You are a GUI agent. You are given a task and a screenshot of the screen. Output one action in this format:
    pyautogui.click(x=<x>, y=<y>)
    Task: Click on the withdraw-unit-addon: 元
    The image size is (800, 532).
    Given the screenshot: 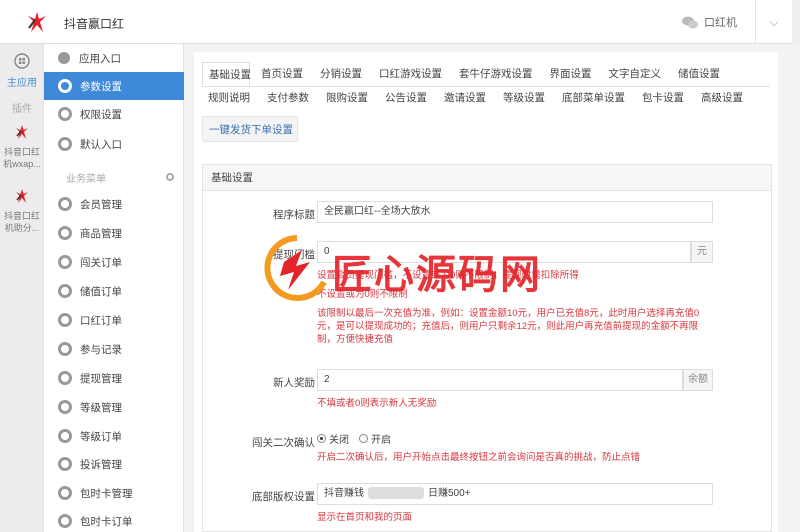 What is the action you would take?
    pyautogui.click(x=702, y=252)
    